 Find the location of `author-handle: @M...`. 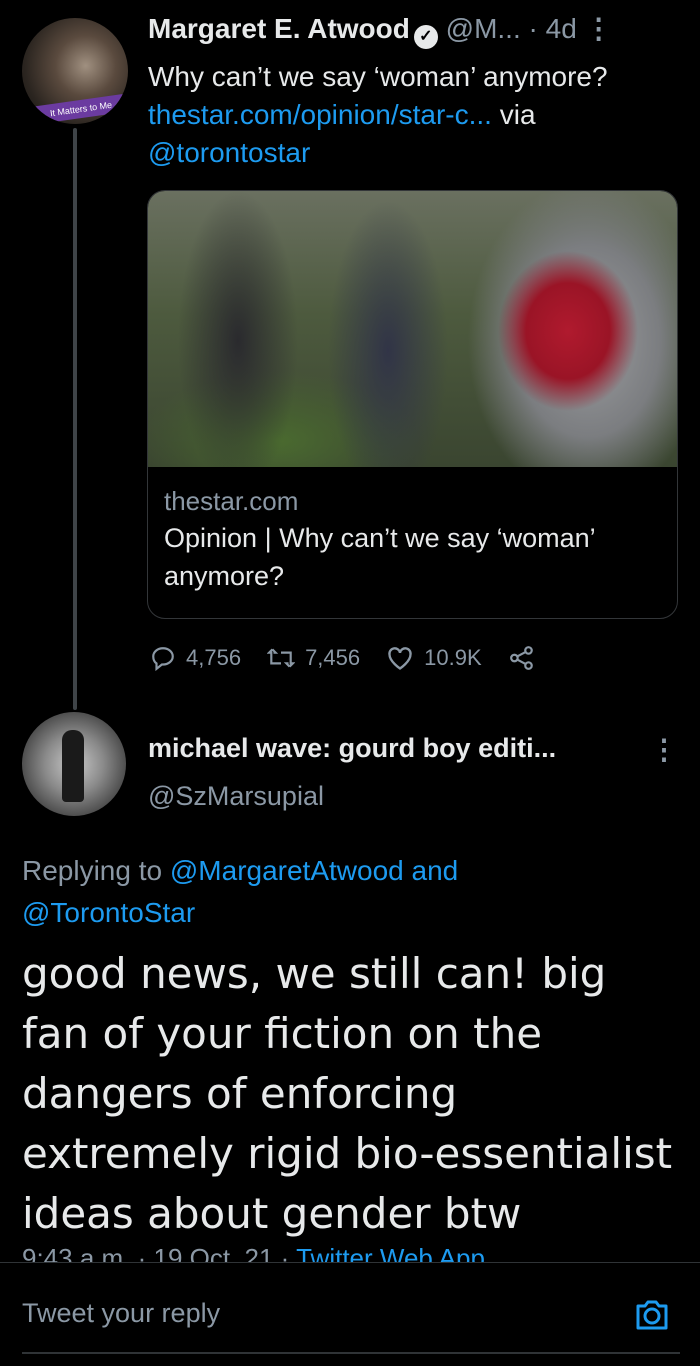

author-handle: @M... is located at coordinates (483, 28).